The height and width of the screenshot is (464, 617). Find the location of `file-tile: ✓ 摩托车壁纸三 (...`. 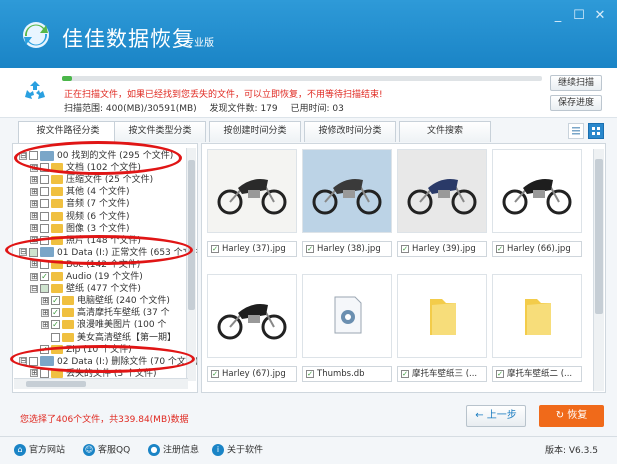

file-tile: ✓ 摩托车壁纸三 (... is located at coordinates (442, 331).